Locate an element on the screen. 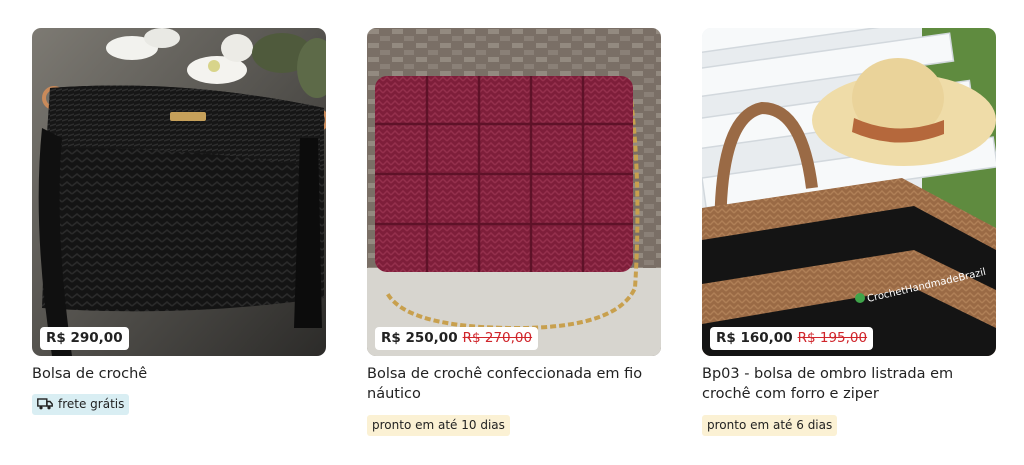 This screenshot has height=465, width=1024. price: R$ 250,00 is located at coordinates (419, 338).